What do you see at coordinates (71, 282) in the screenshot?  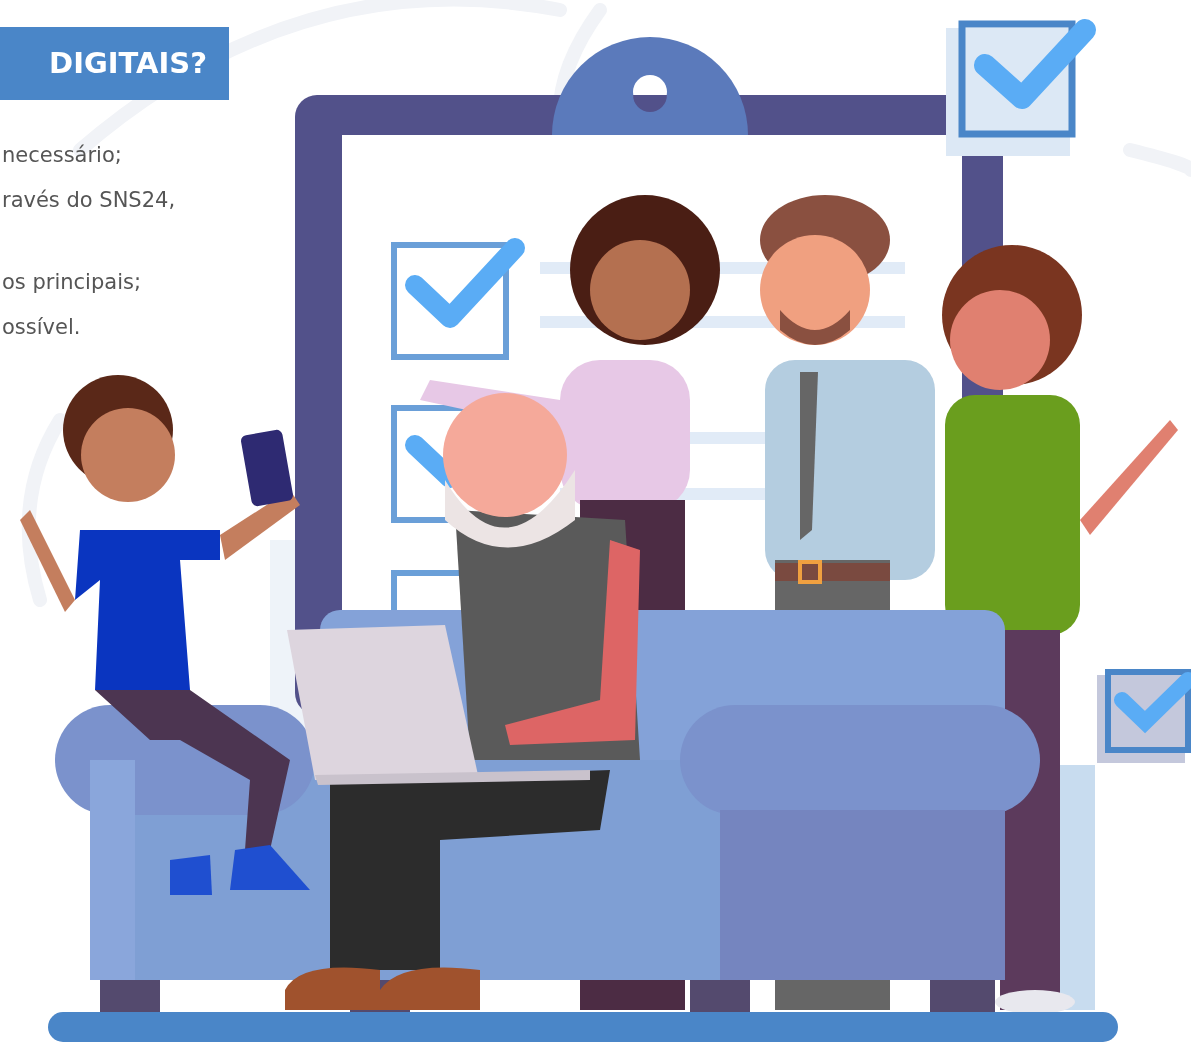 I see `list-item-text: os principais;` at bounding box center [71, 282].